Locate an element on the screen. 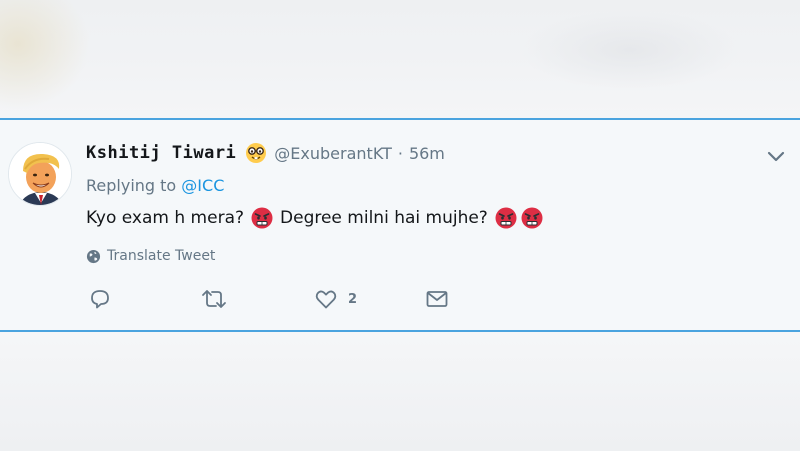 The height and width of the screenshot is (451, 800). tweet-header: Kshitij Tiwari @ExuberantKT · 56m is located at coordinates (265, 153).